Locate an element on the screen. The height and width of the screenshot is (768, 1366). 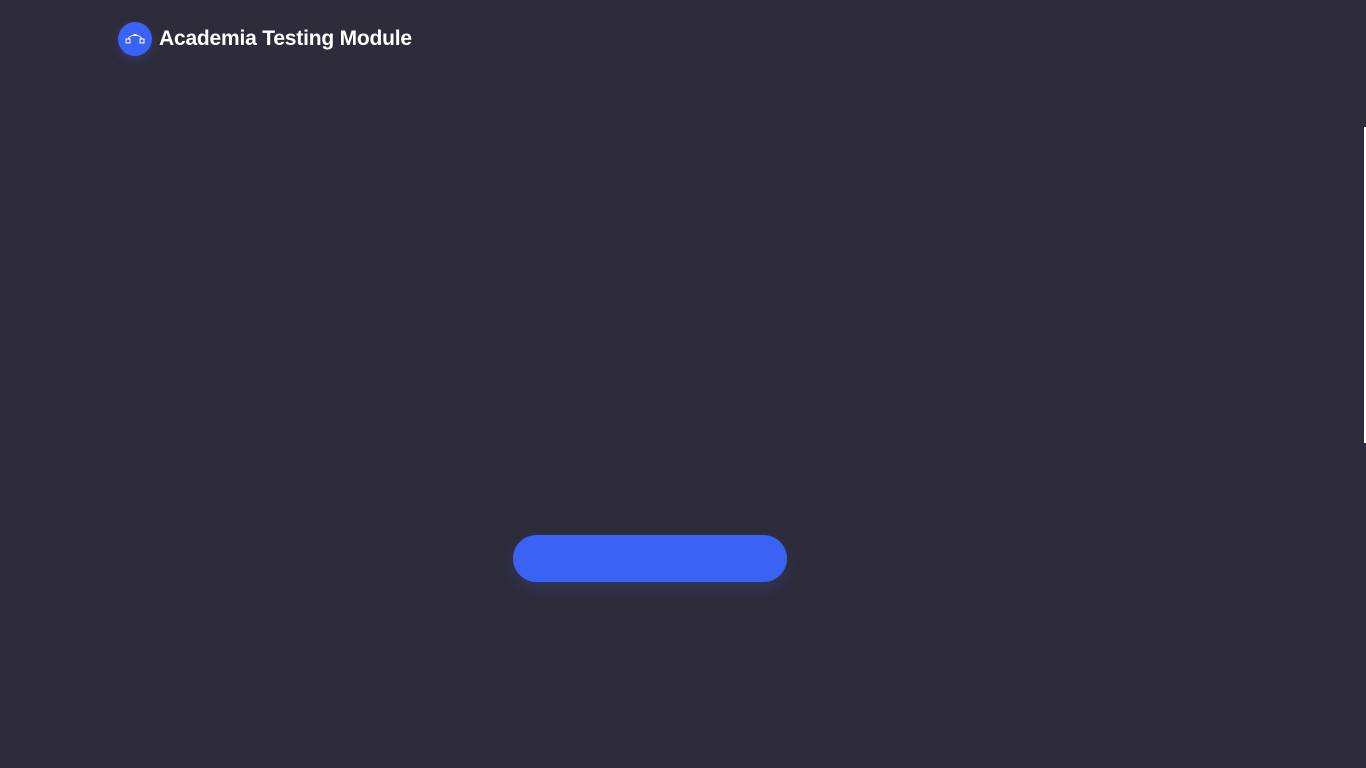
primary-button is located at coordinates (650, 558).